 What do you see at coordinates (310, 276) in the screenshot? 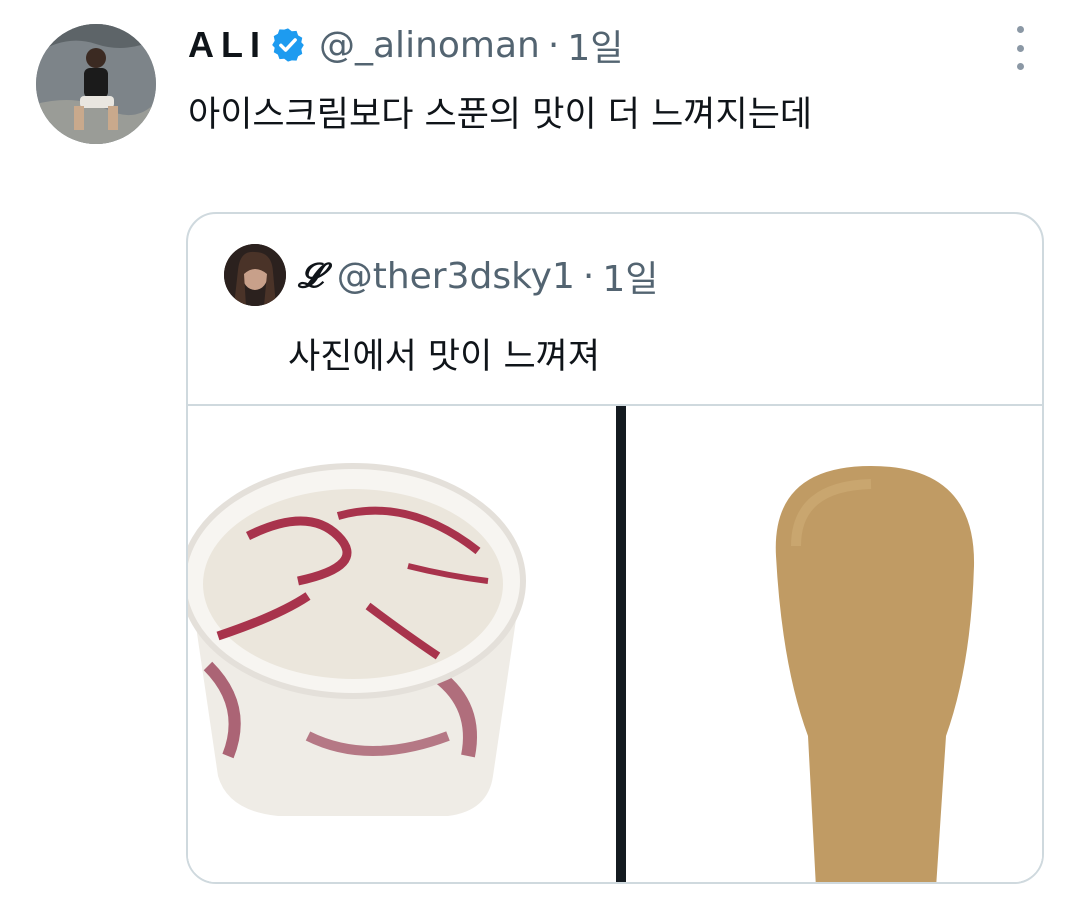
I see `quoted-display-name: 𝓛` at bounding box center [310, 276].